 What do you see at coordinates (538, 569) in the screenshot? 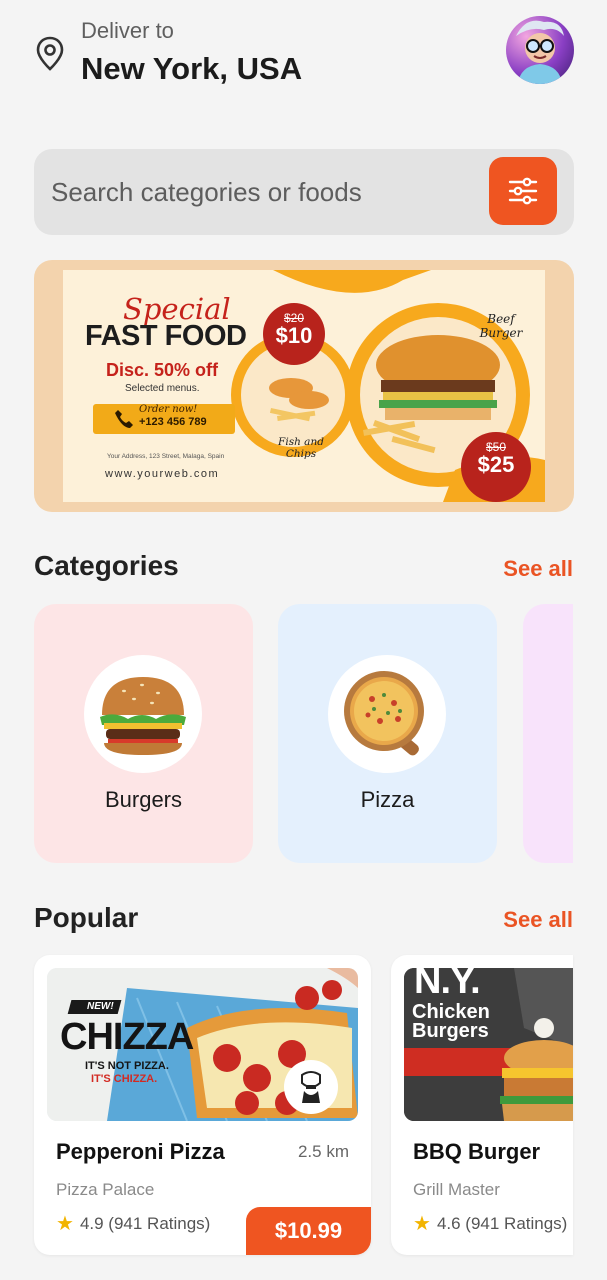
I see `categories-see-all-link: See all` at bounding box center [538, 569].